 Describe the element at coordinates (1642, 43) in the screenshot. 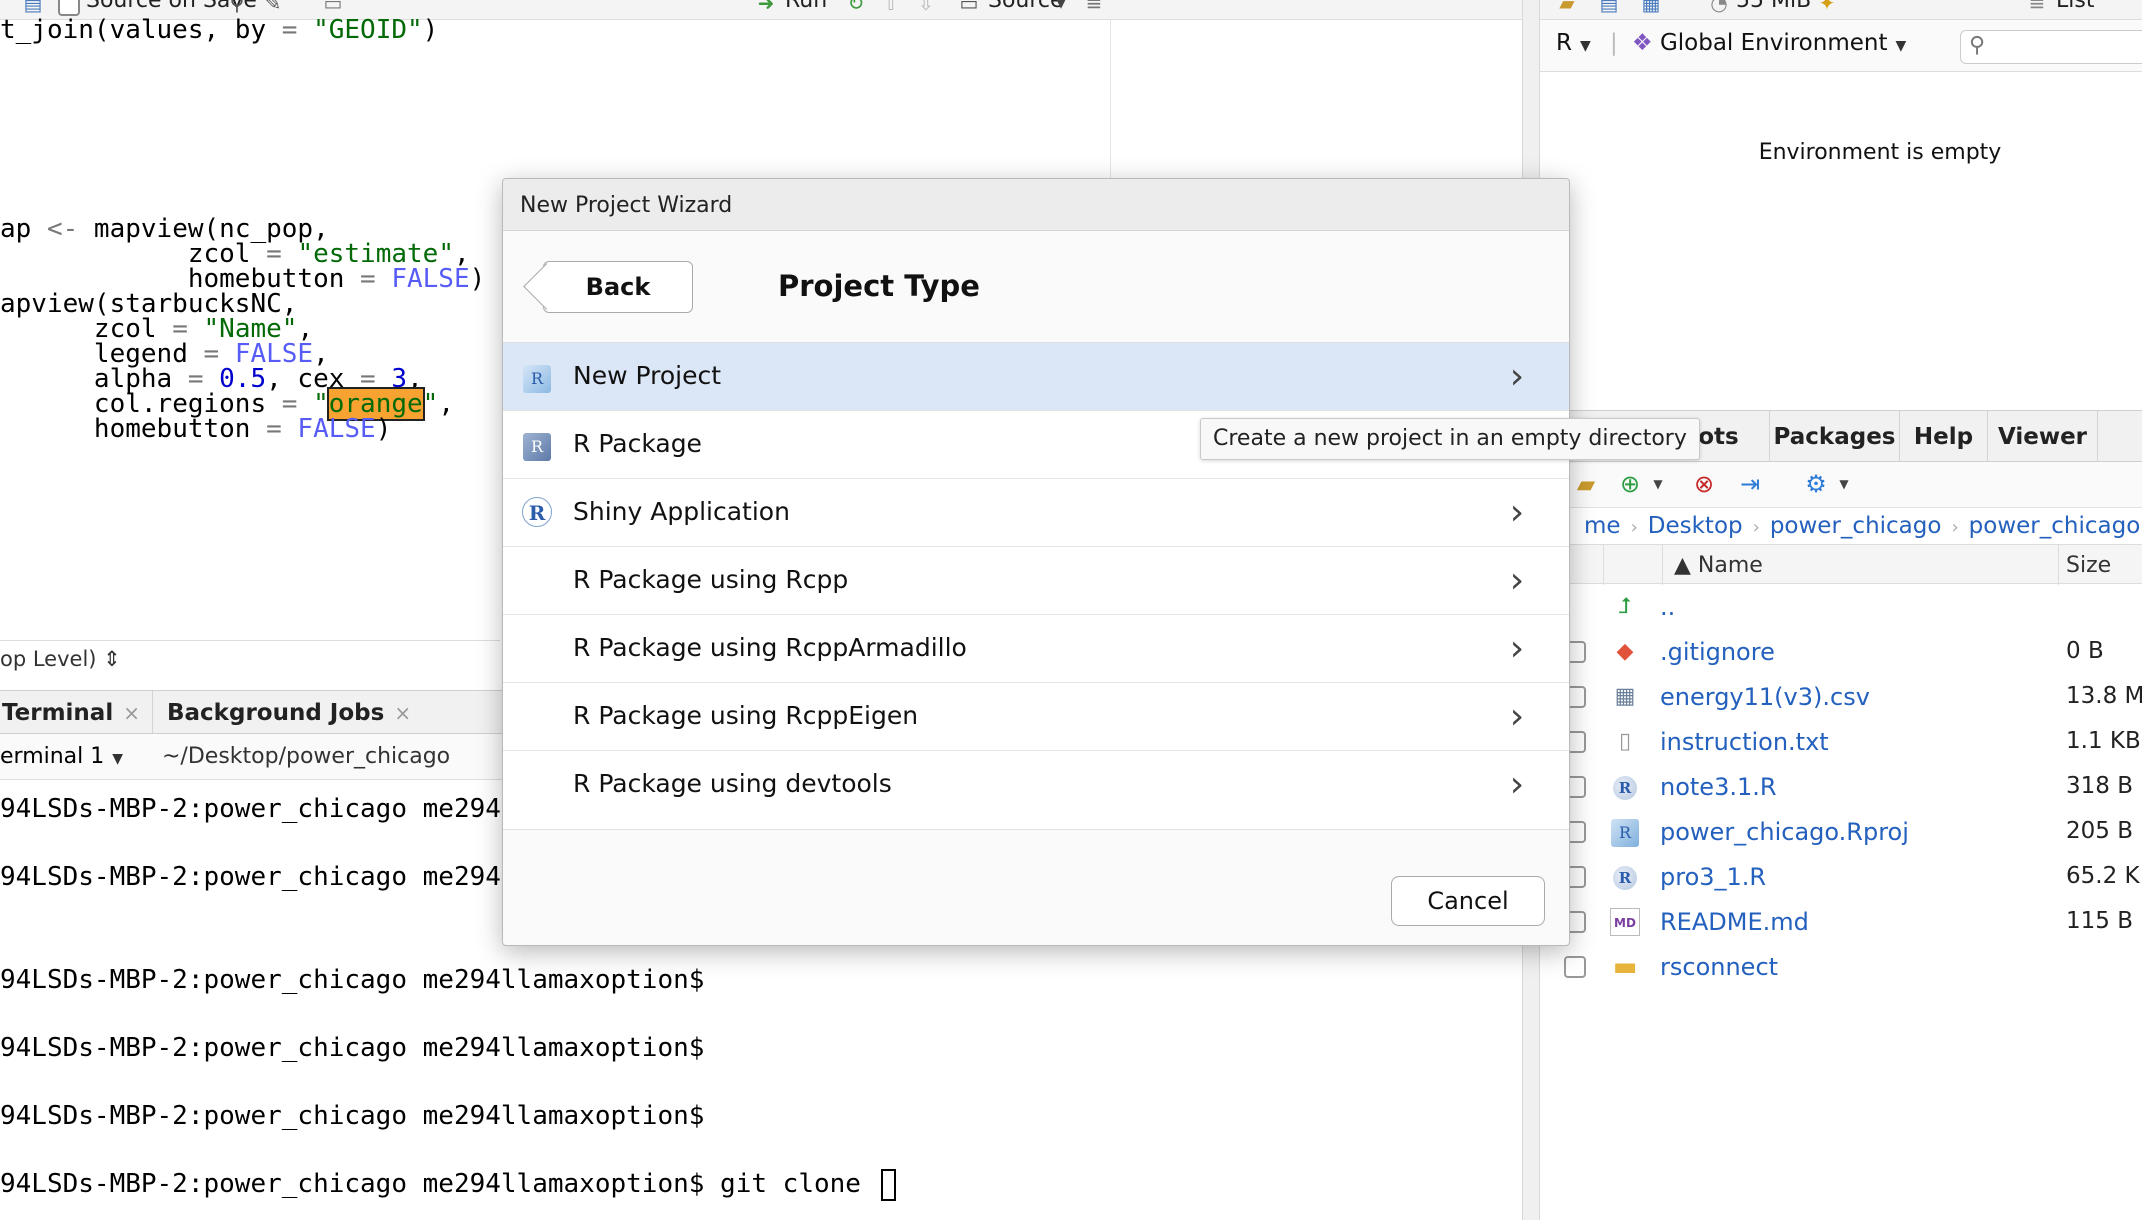

I see `environment-icon: ❖` at that location.